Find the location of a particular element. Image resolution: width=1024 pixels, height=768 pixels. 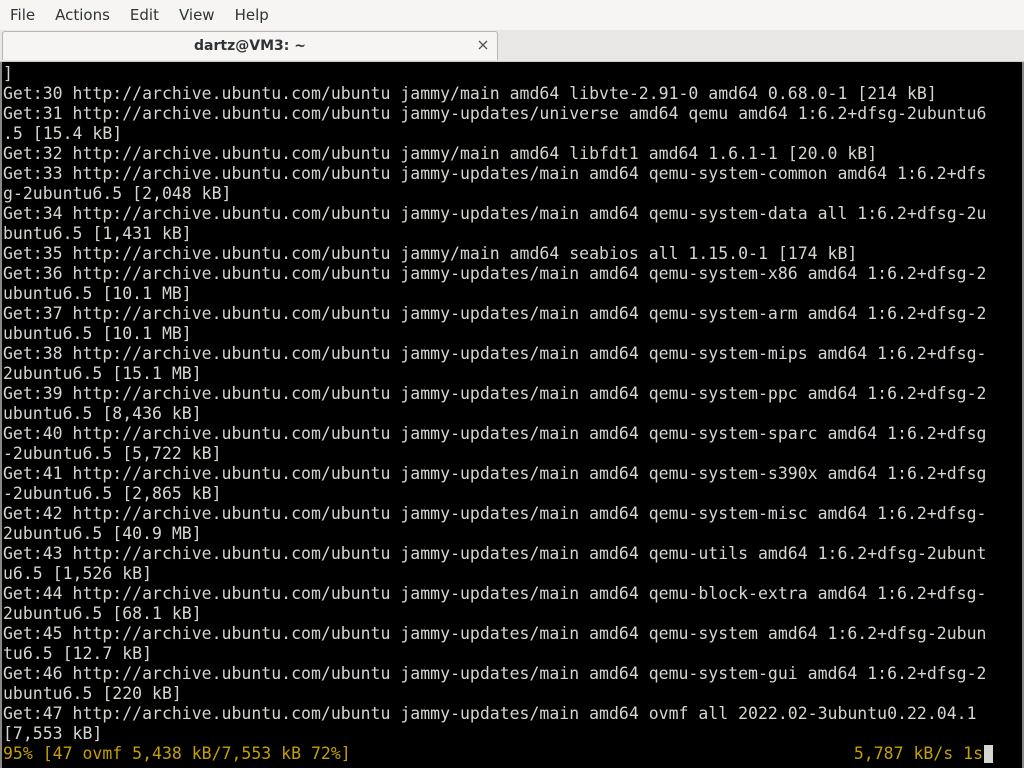

terminal-line: .5 [15.4 kB] is located at coordinates (63, 133).